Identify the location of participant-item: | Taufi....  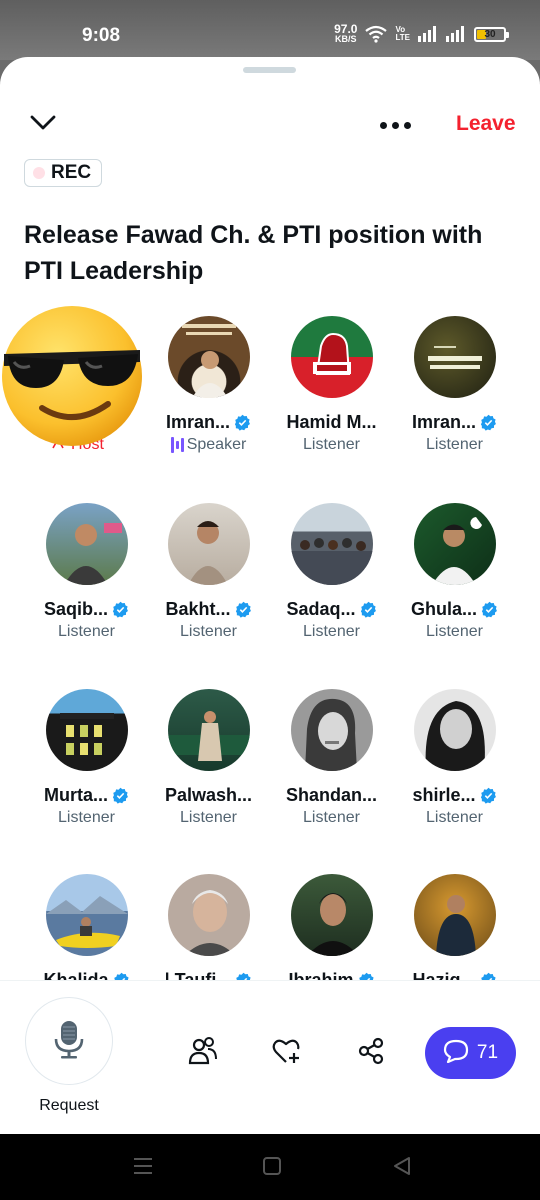
(208, 927).